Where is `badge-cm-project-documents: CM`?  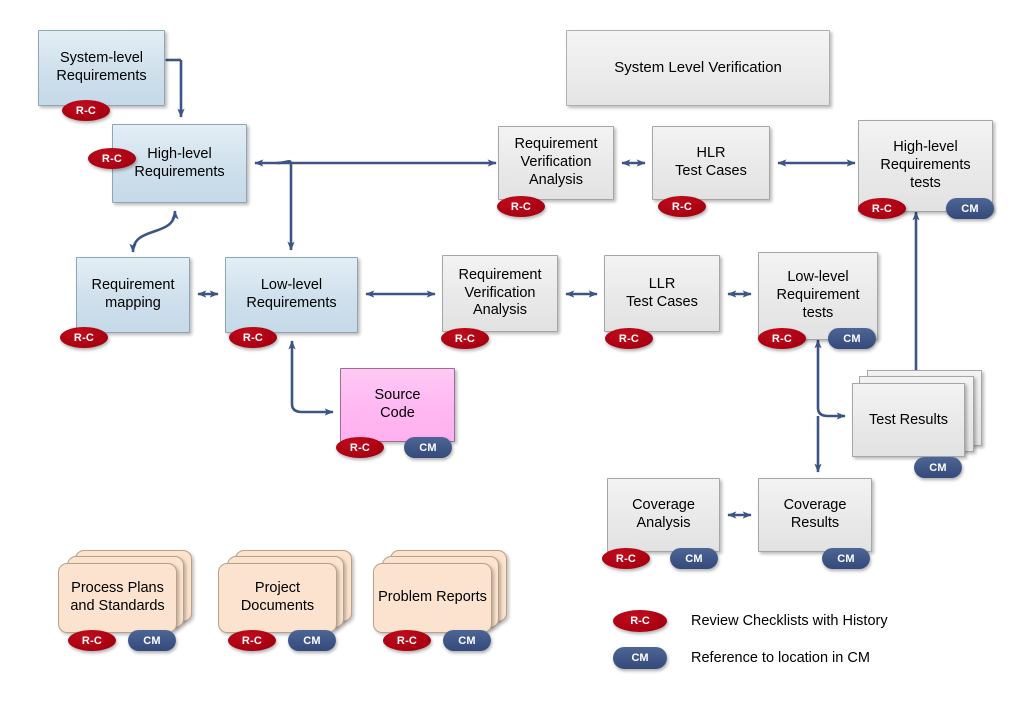
badge-cm-project-documents: CM is located at coordinates (312, 640).